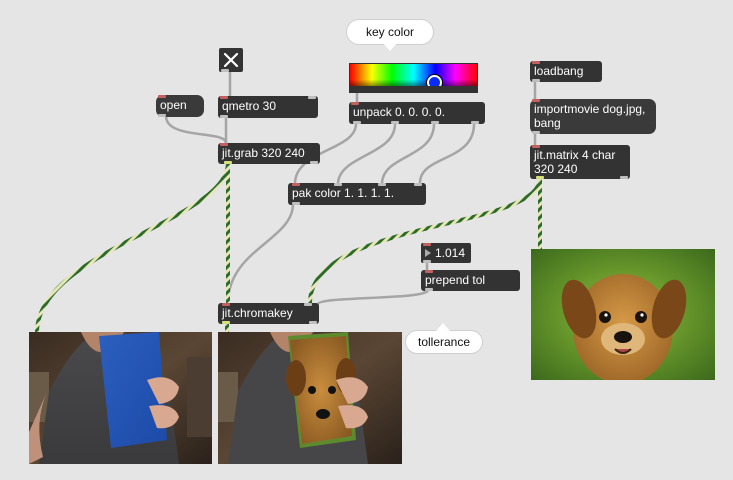  I want to click on dog-image, so click(623, 314).